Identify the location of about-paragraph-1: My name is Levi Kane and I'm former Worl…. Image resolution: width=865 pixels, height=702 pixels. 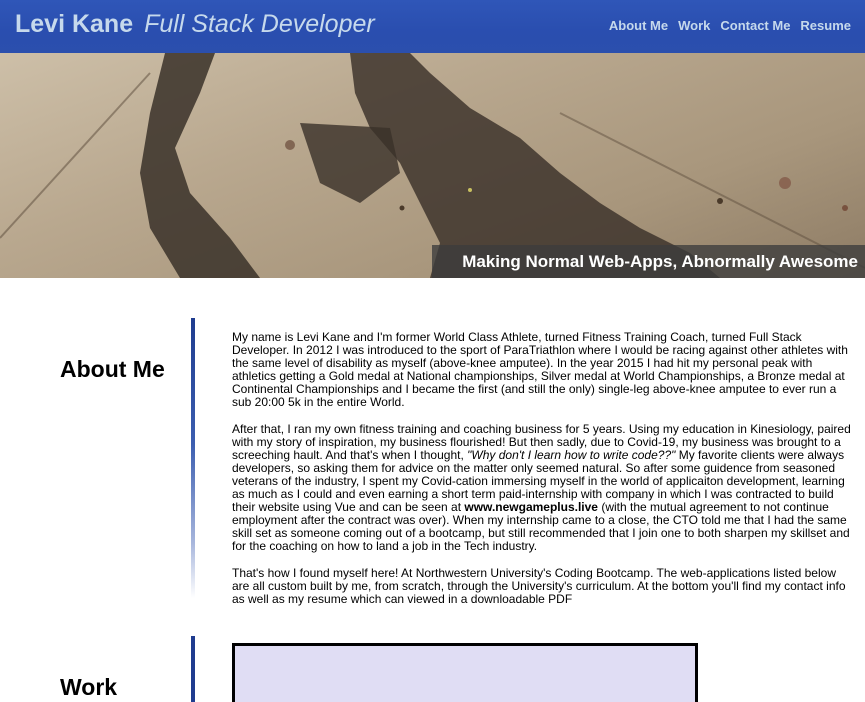
(540, 369).